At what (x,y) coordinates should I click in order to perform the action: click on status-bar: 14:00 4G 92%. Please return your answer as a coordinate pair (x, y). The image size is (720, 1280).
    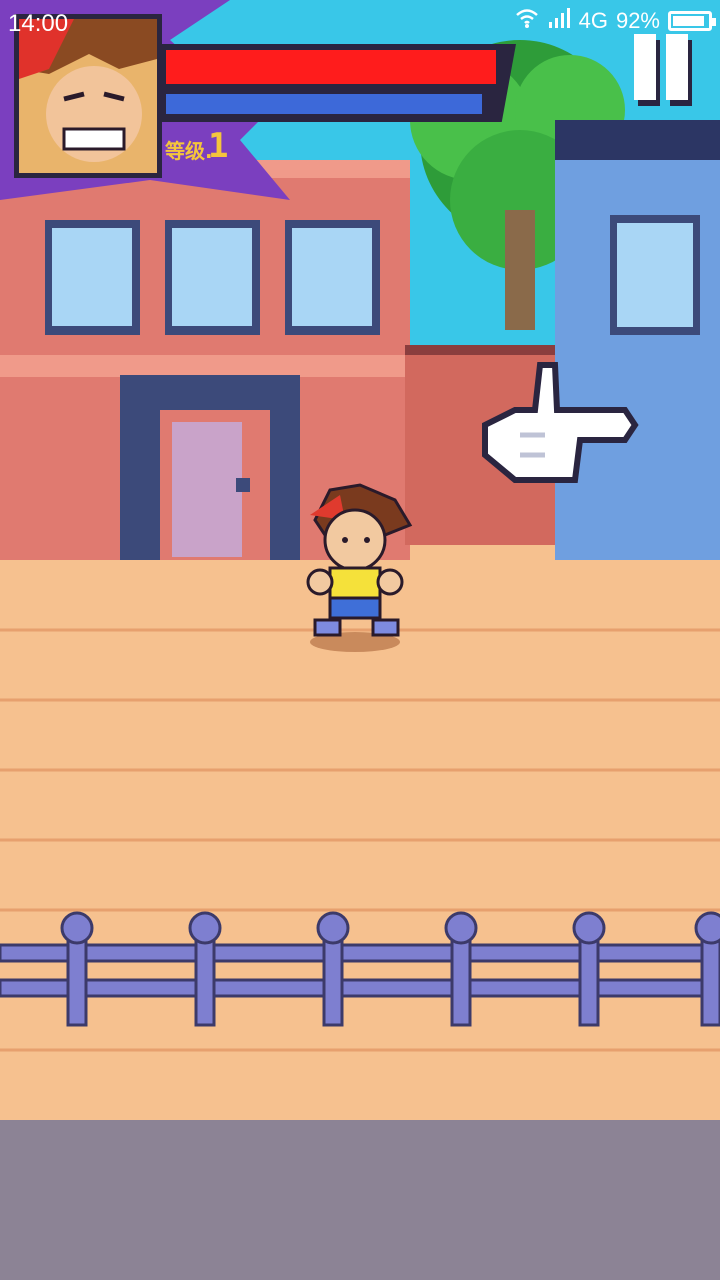
    Looking at the image, I should click on (360, 24).